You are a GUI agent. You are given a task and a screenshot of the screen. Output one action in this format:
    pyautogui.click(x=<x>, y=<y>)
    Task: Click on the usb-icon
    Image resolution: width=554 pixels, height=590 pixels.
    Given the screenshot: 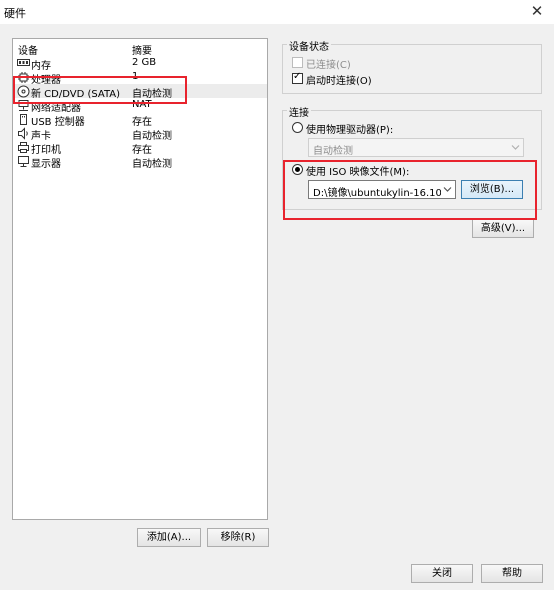 What is the action you would take?
    pyautogui.click(x=23, y=119)
    